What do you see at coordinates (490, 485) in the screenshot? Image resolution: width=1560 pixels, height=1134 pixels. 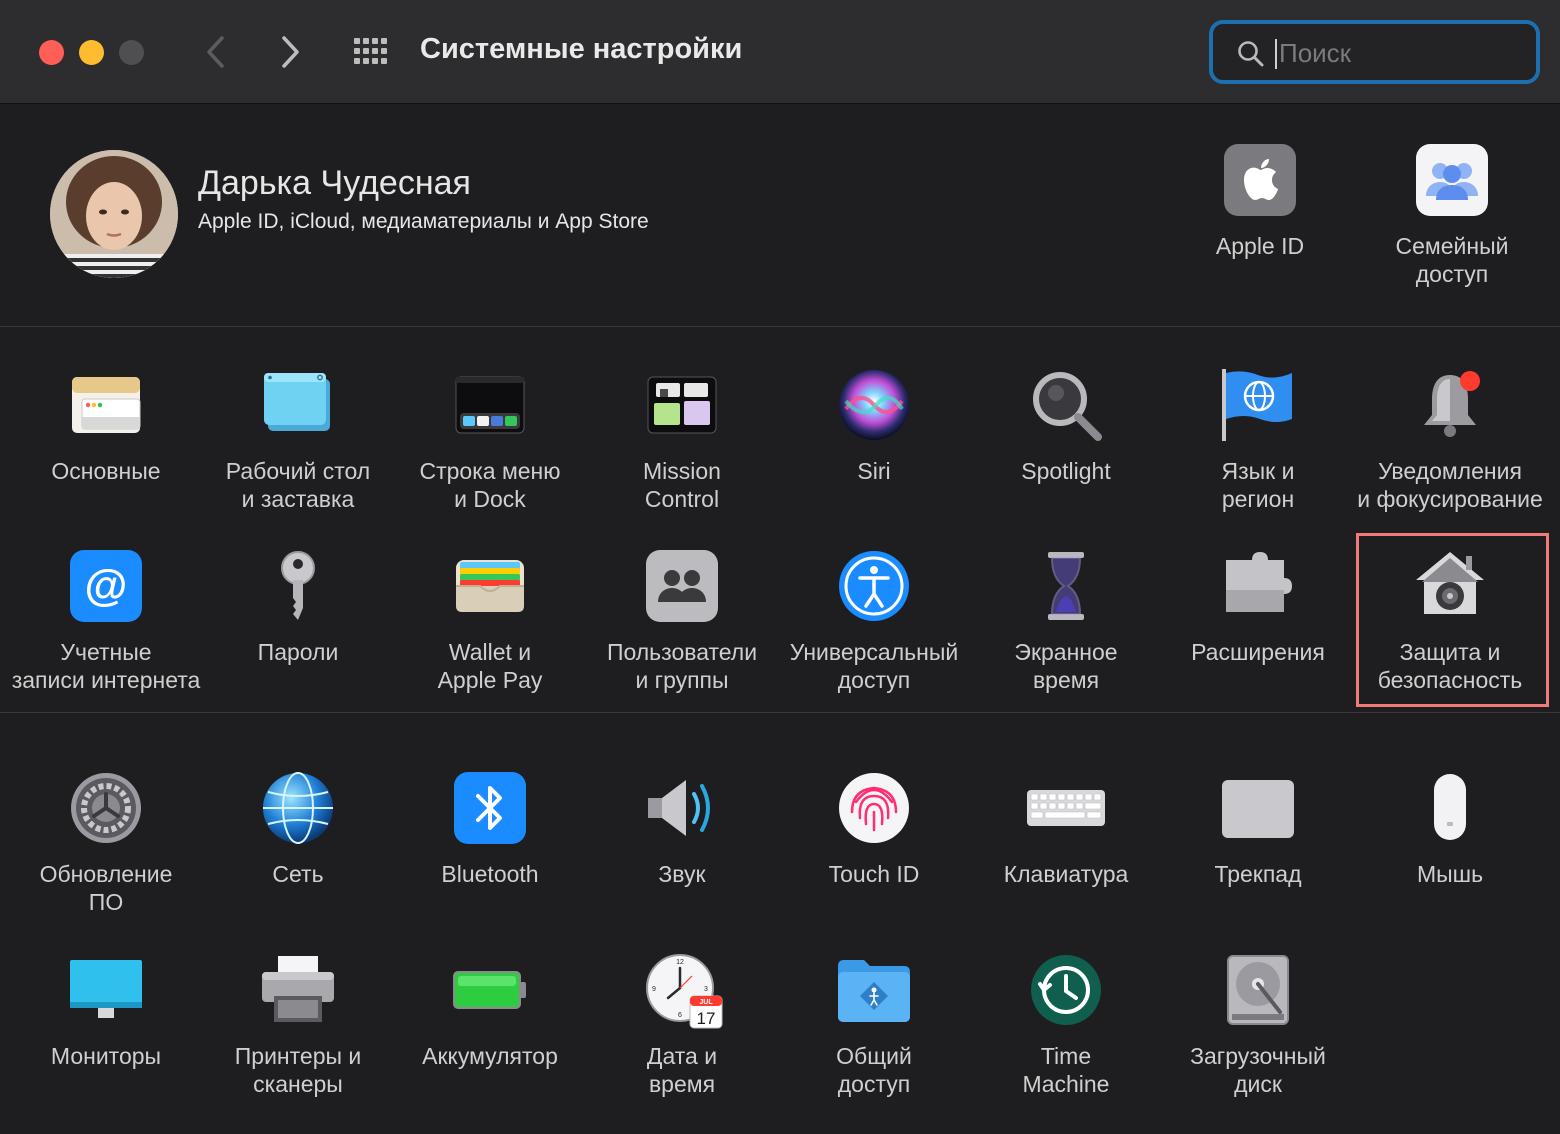 I see `pane-label: Строка меню и Dock` at bounding box center [490, 485].